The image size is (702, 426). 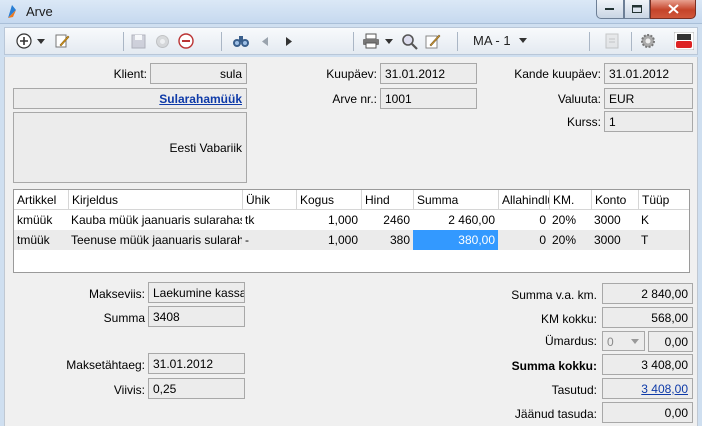 What do you see at coordinates (648, 121) in the screenshot?
I see `rate-field: 1` at bounding box center [648, 121].